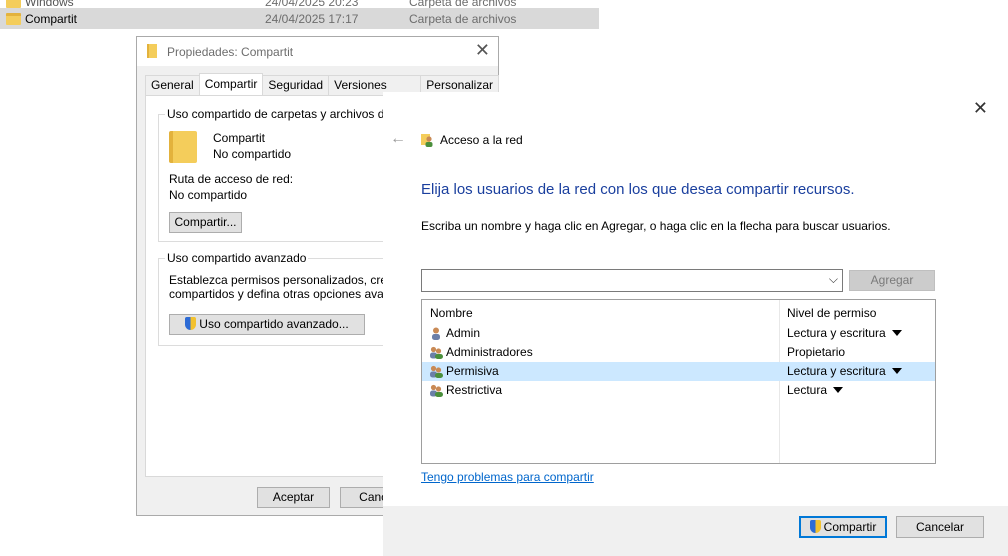  Describe the element at coordinates (678, 333) in the screenshot. I see `list-item: Admin Lectura y escritura` at that location.